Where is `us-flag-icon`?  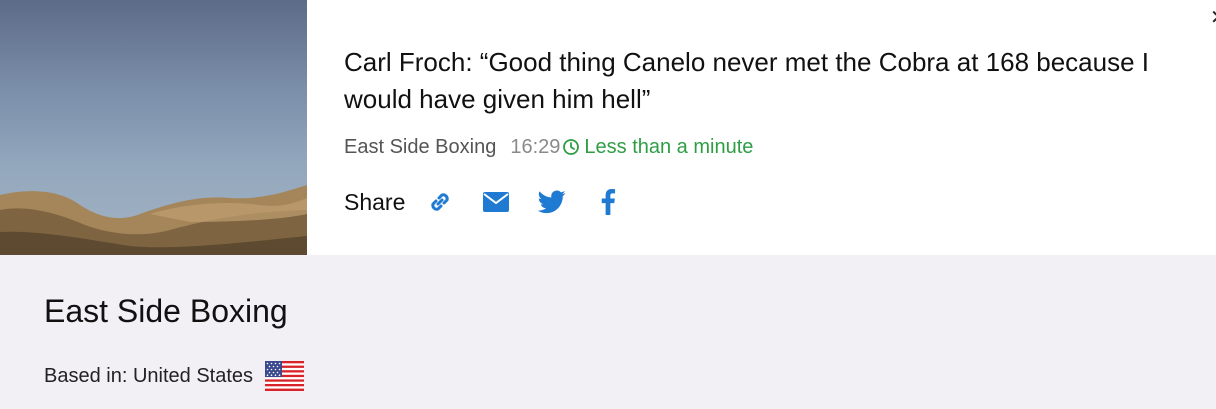
us-flag-icon is located at coordinates (285, 376).